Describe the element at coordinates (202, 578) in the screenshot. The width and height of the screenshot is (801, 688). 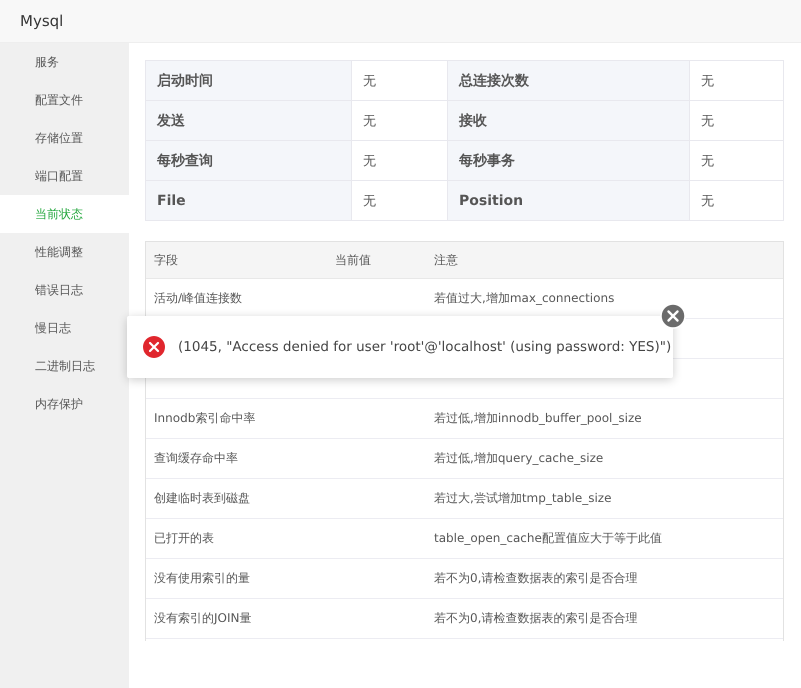
I see `table-cell: 没有使用索引的量` at that location.